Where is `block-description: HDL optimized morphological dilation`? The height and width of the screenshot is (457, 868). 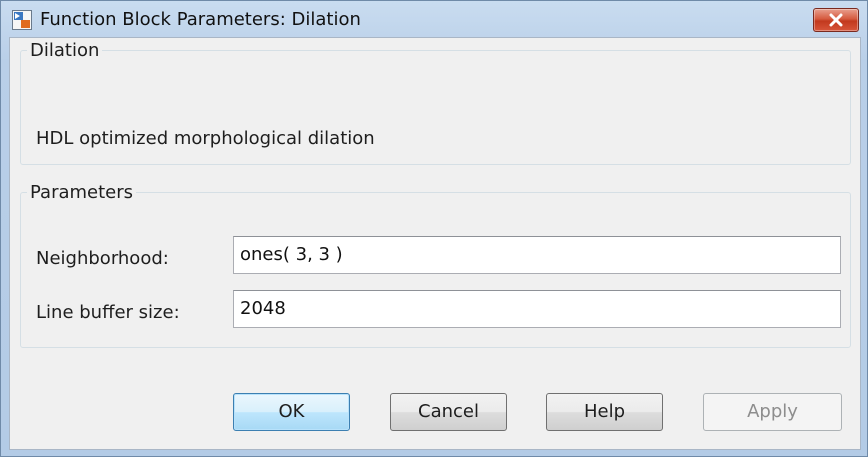
block-description: HDL optimized morphological dilation is located at coordinates (205, 138).